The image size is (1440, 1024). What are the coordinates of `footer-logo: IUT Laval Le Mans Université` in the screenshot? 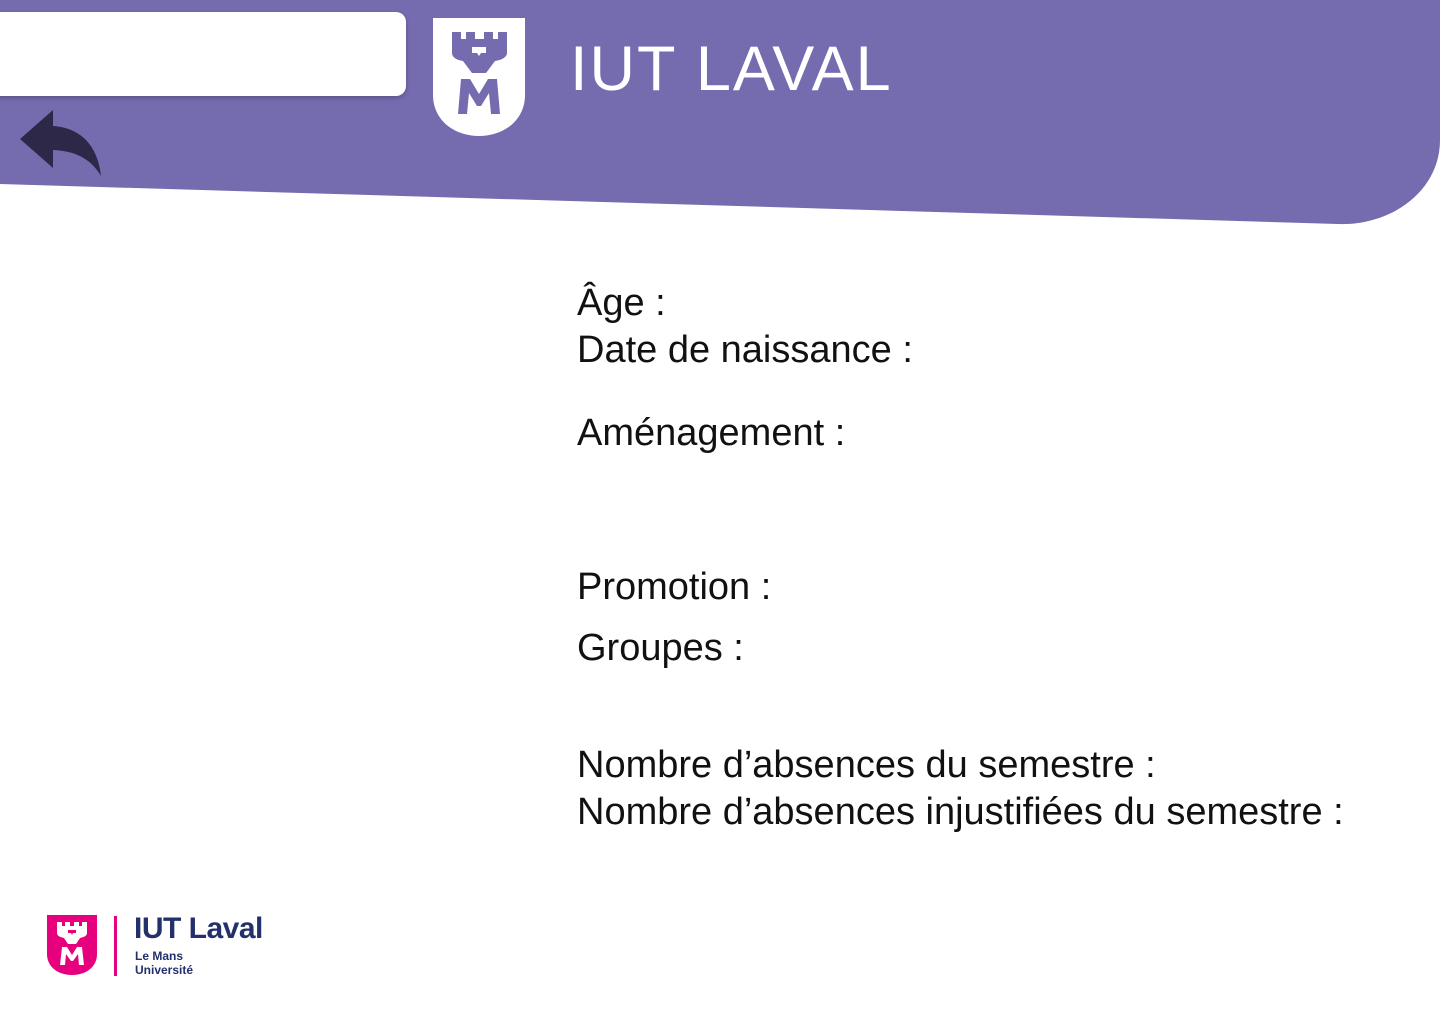 It's located at (171, 947).